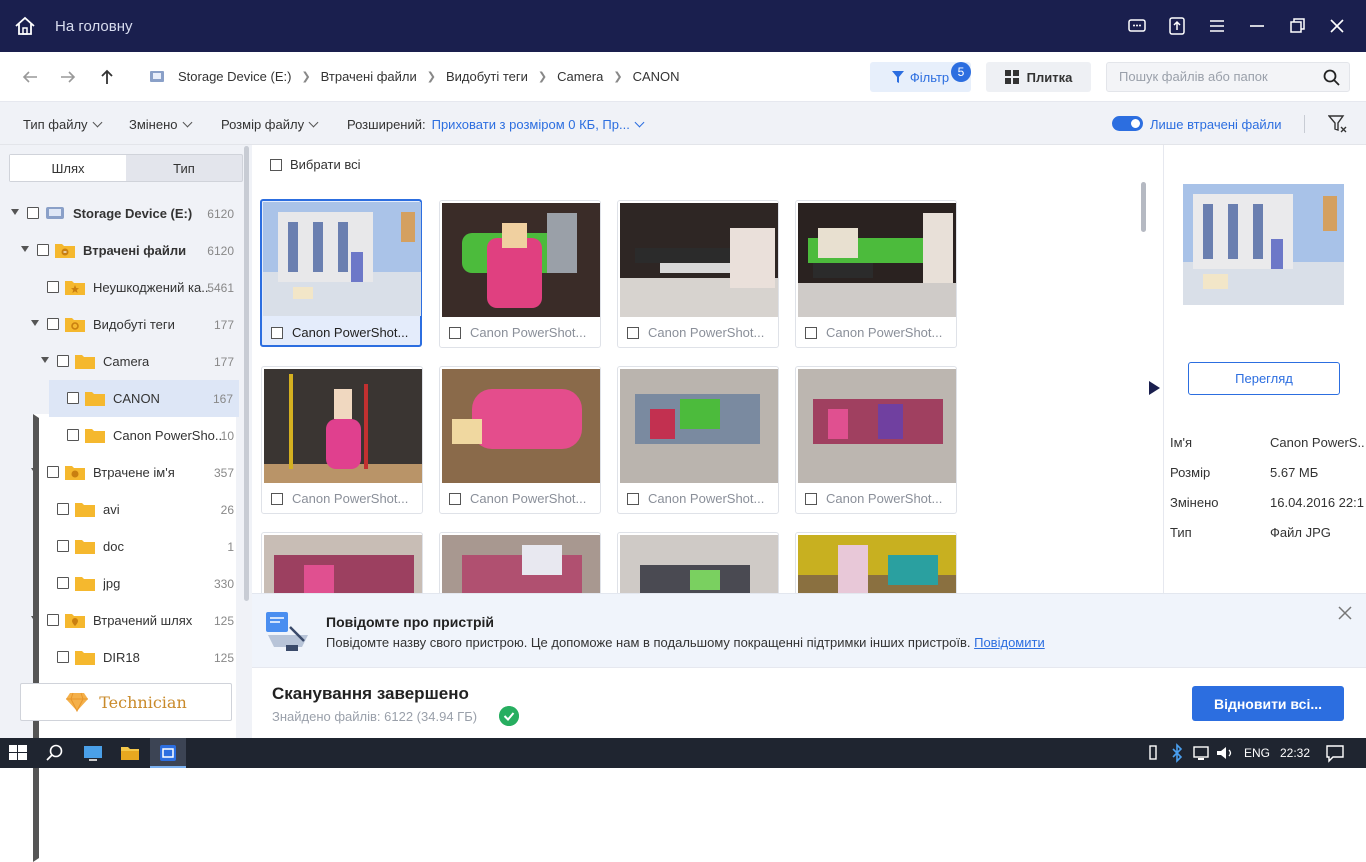 The image size is (1366, 862). I want to click on tree-item-doc: doc 1, so click(120, 546).